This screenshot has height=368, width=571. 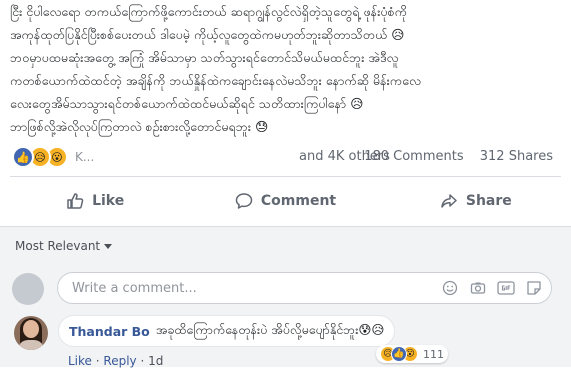 What do you see at coordinates (108, 246) in the screenshot?
I see `caret-down-icon` at bounding box center [108, 246].